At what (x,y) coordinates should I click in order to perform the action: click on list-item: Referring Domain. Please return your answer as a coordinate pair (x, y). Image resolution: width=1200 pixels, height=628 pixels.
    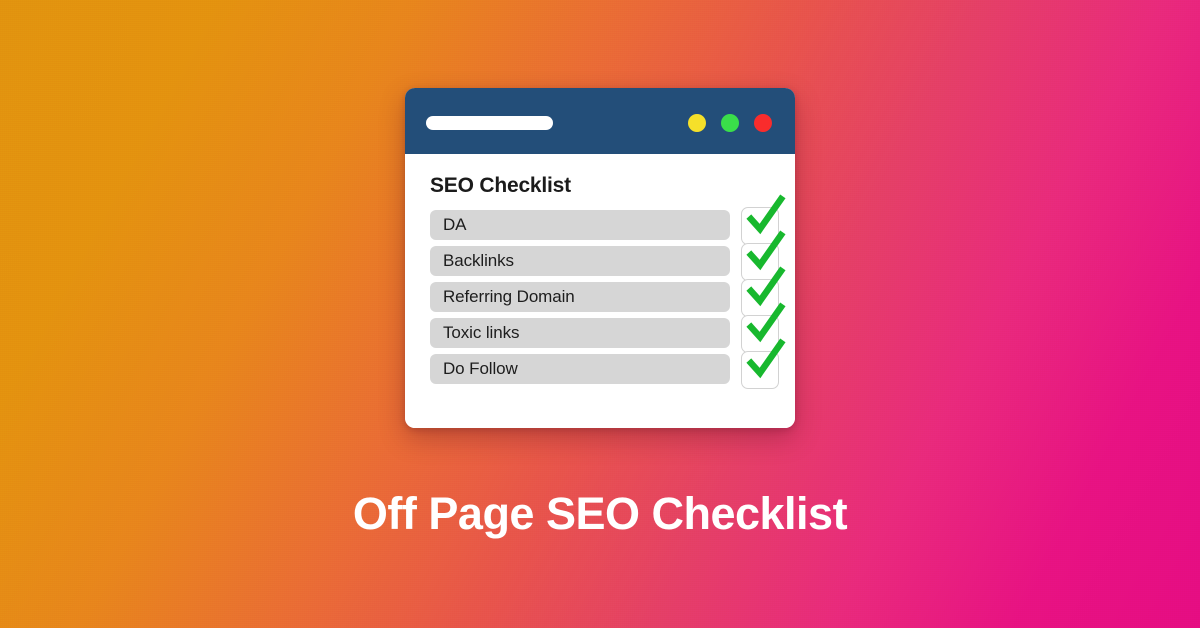
    Looking at the image, I should click on (612, 291).